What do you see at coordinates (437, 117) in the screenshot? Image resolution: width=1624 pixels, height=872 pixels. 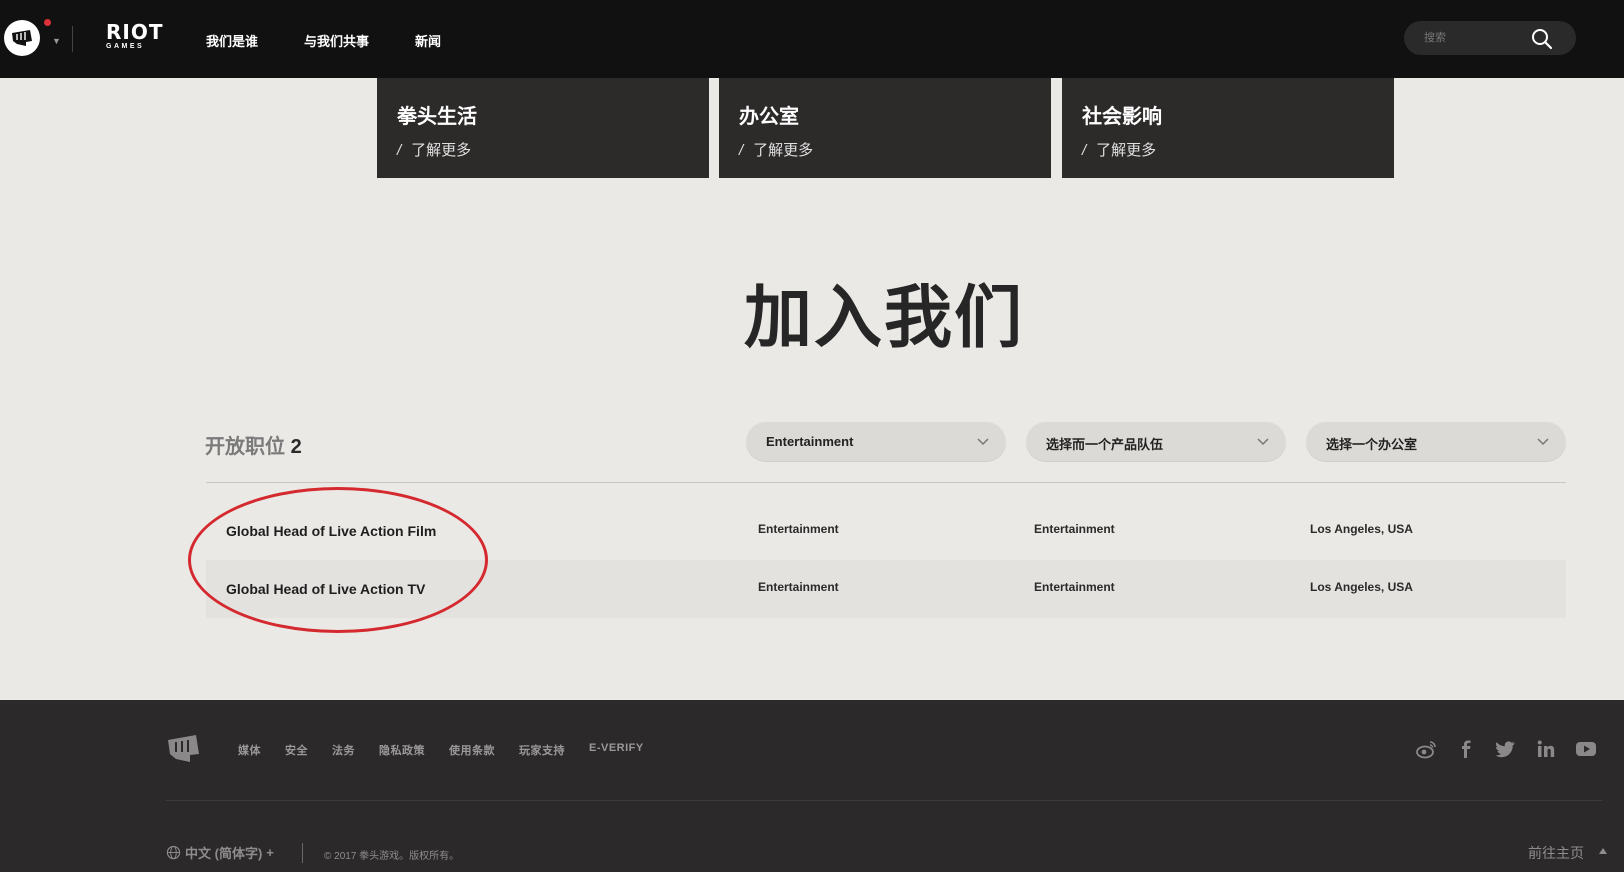 I see `card-title: 拳头生活` at bounding box center [437, 117].